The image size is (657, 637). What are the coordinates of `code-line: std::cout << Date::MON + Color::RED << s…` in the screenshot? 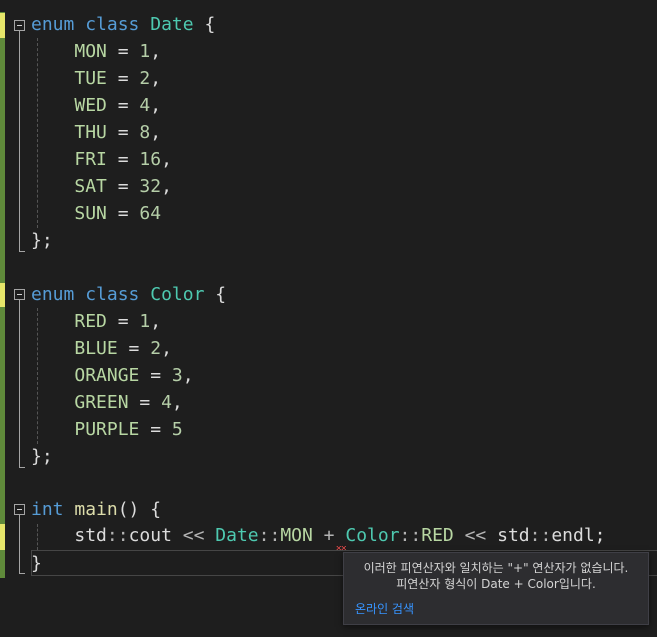 It's located at (318, 535).